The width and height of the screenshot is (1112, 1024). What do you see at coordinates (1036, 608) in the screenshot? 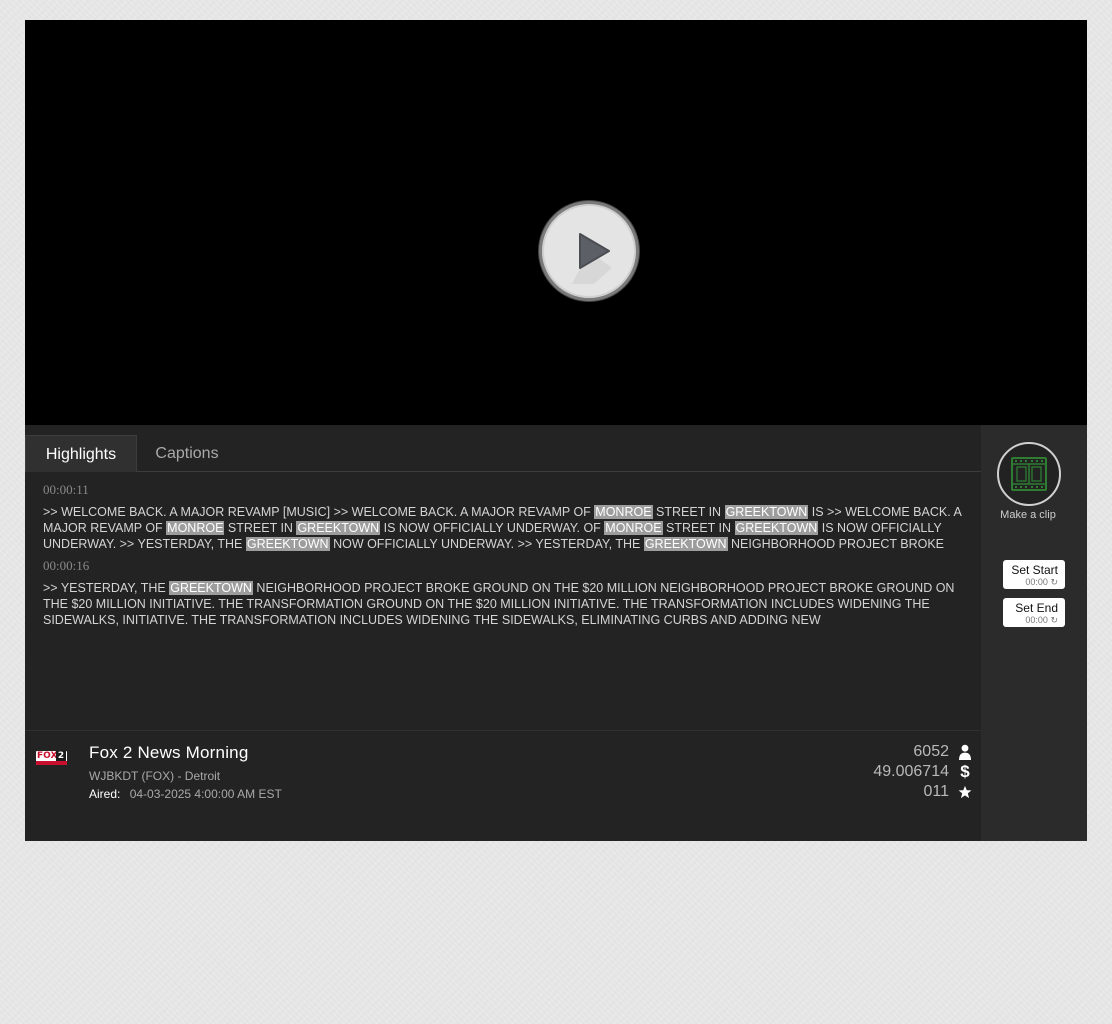
I see `set-end-label: Set End` at bounding box center [1036, 608].